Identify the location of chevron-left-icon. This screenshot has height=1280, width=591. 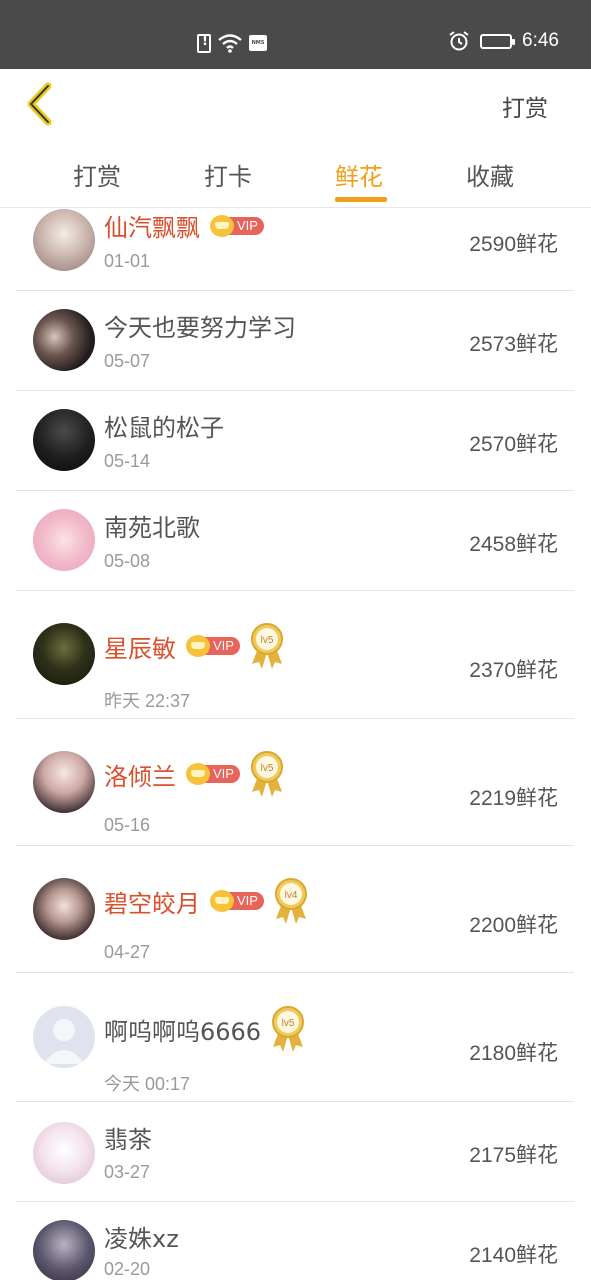
(39, 104).